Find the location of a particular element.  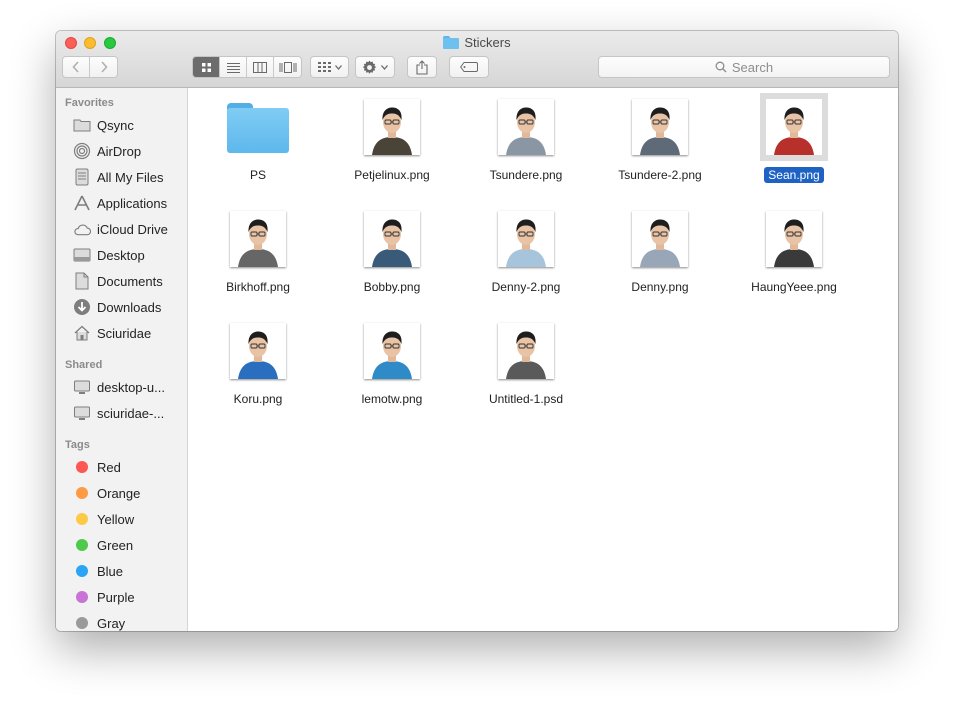

file-item: Bobby.png is located at coordinates (392, 253).